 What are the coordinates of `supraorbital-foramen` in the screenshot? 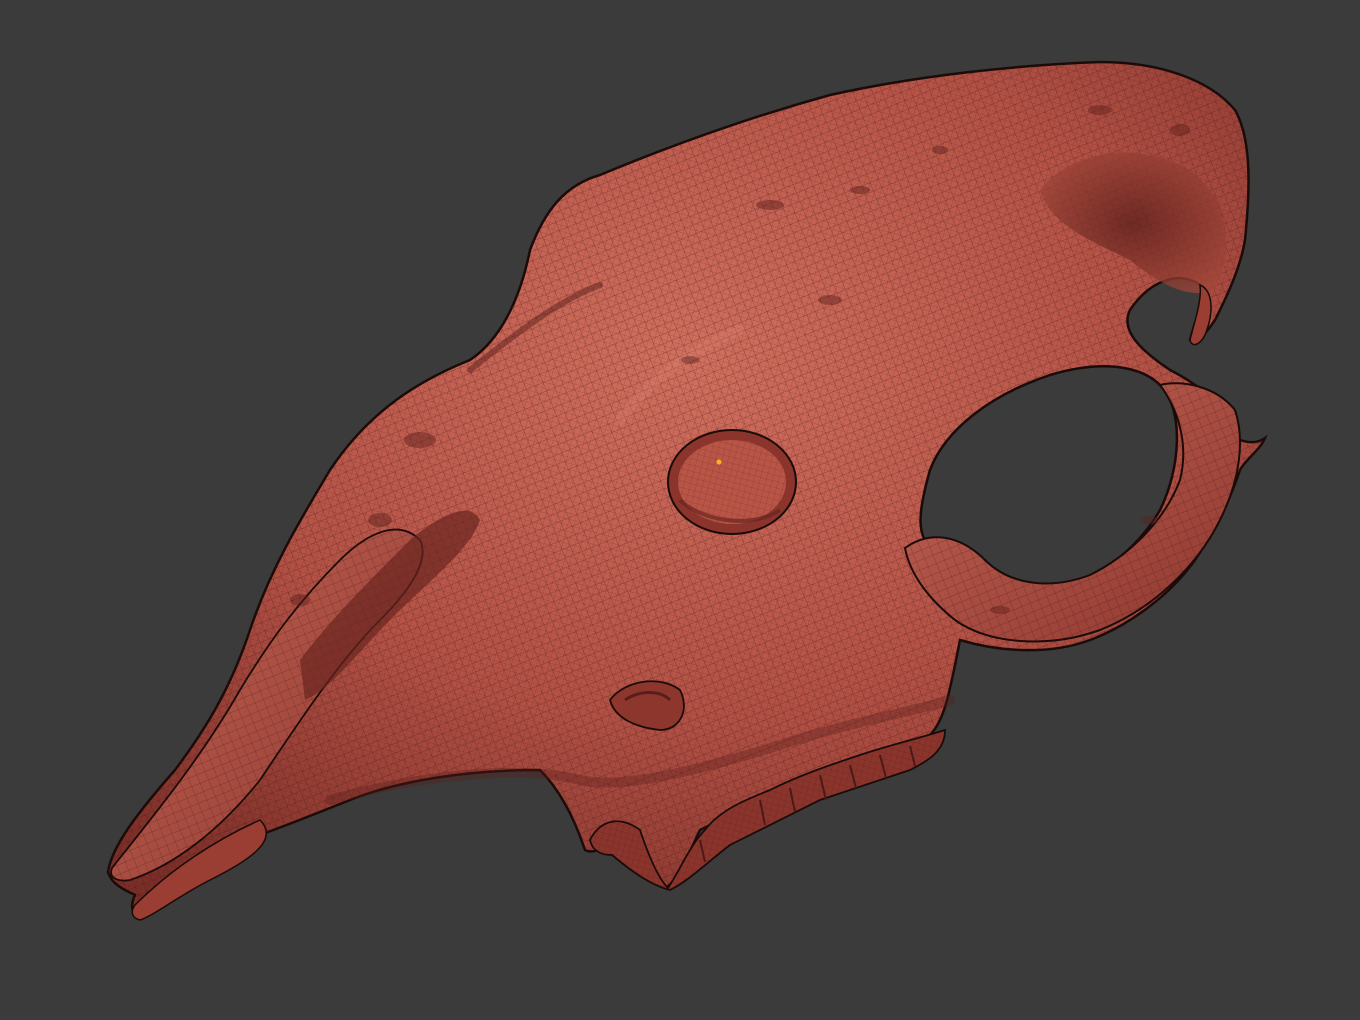 It's located at (732, 482).